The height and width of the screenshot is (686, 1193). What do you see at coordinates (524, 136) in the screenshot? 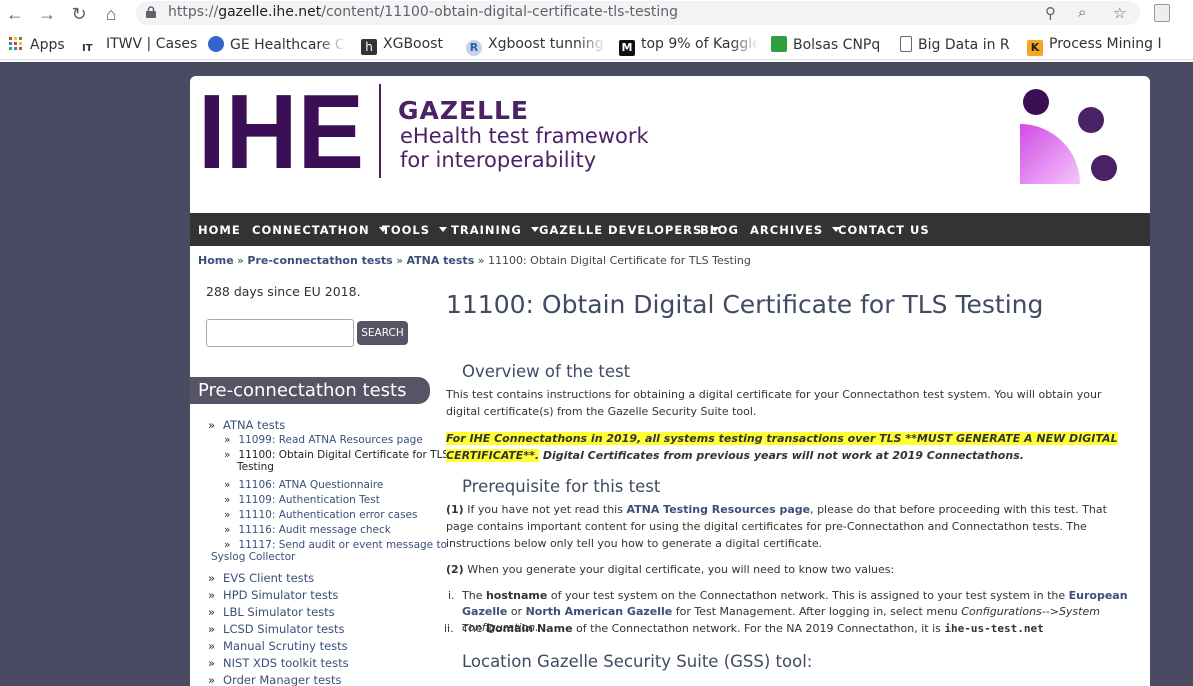
I see `logo-tagline-1: eHealth test framework` at bounding box center [524, 136].